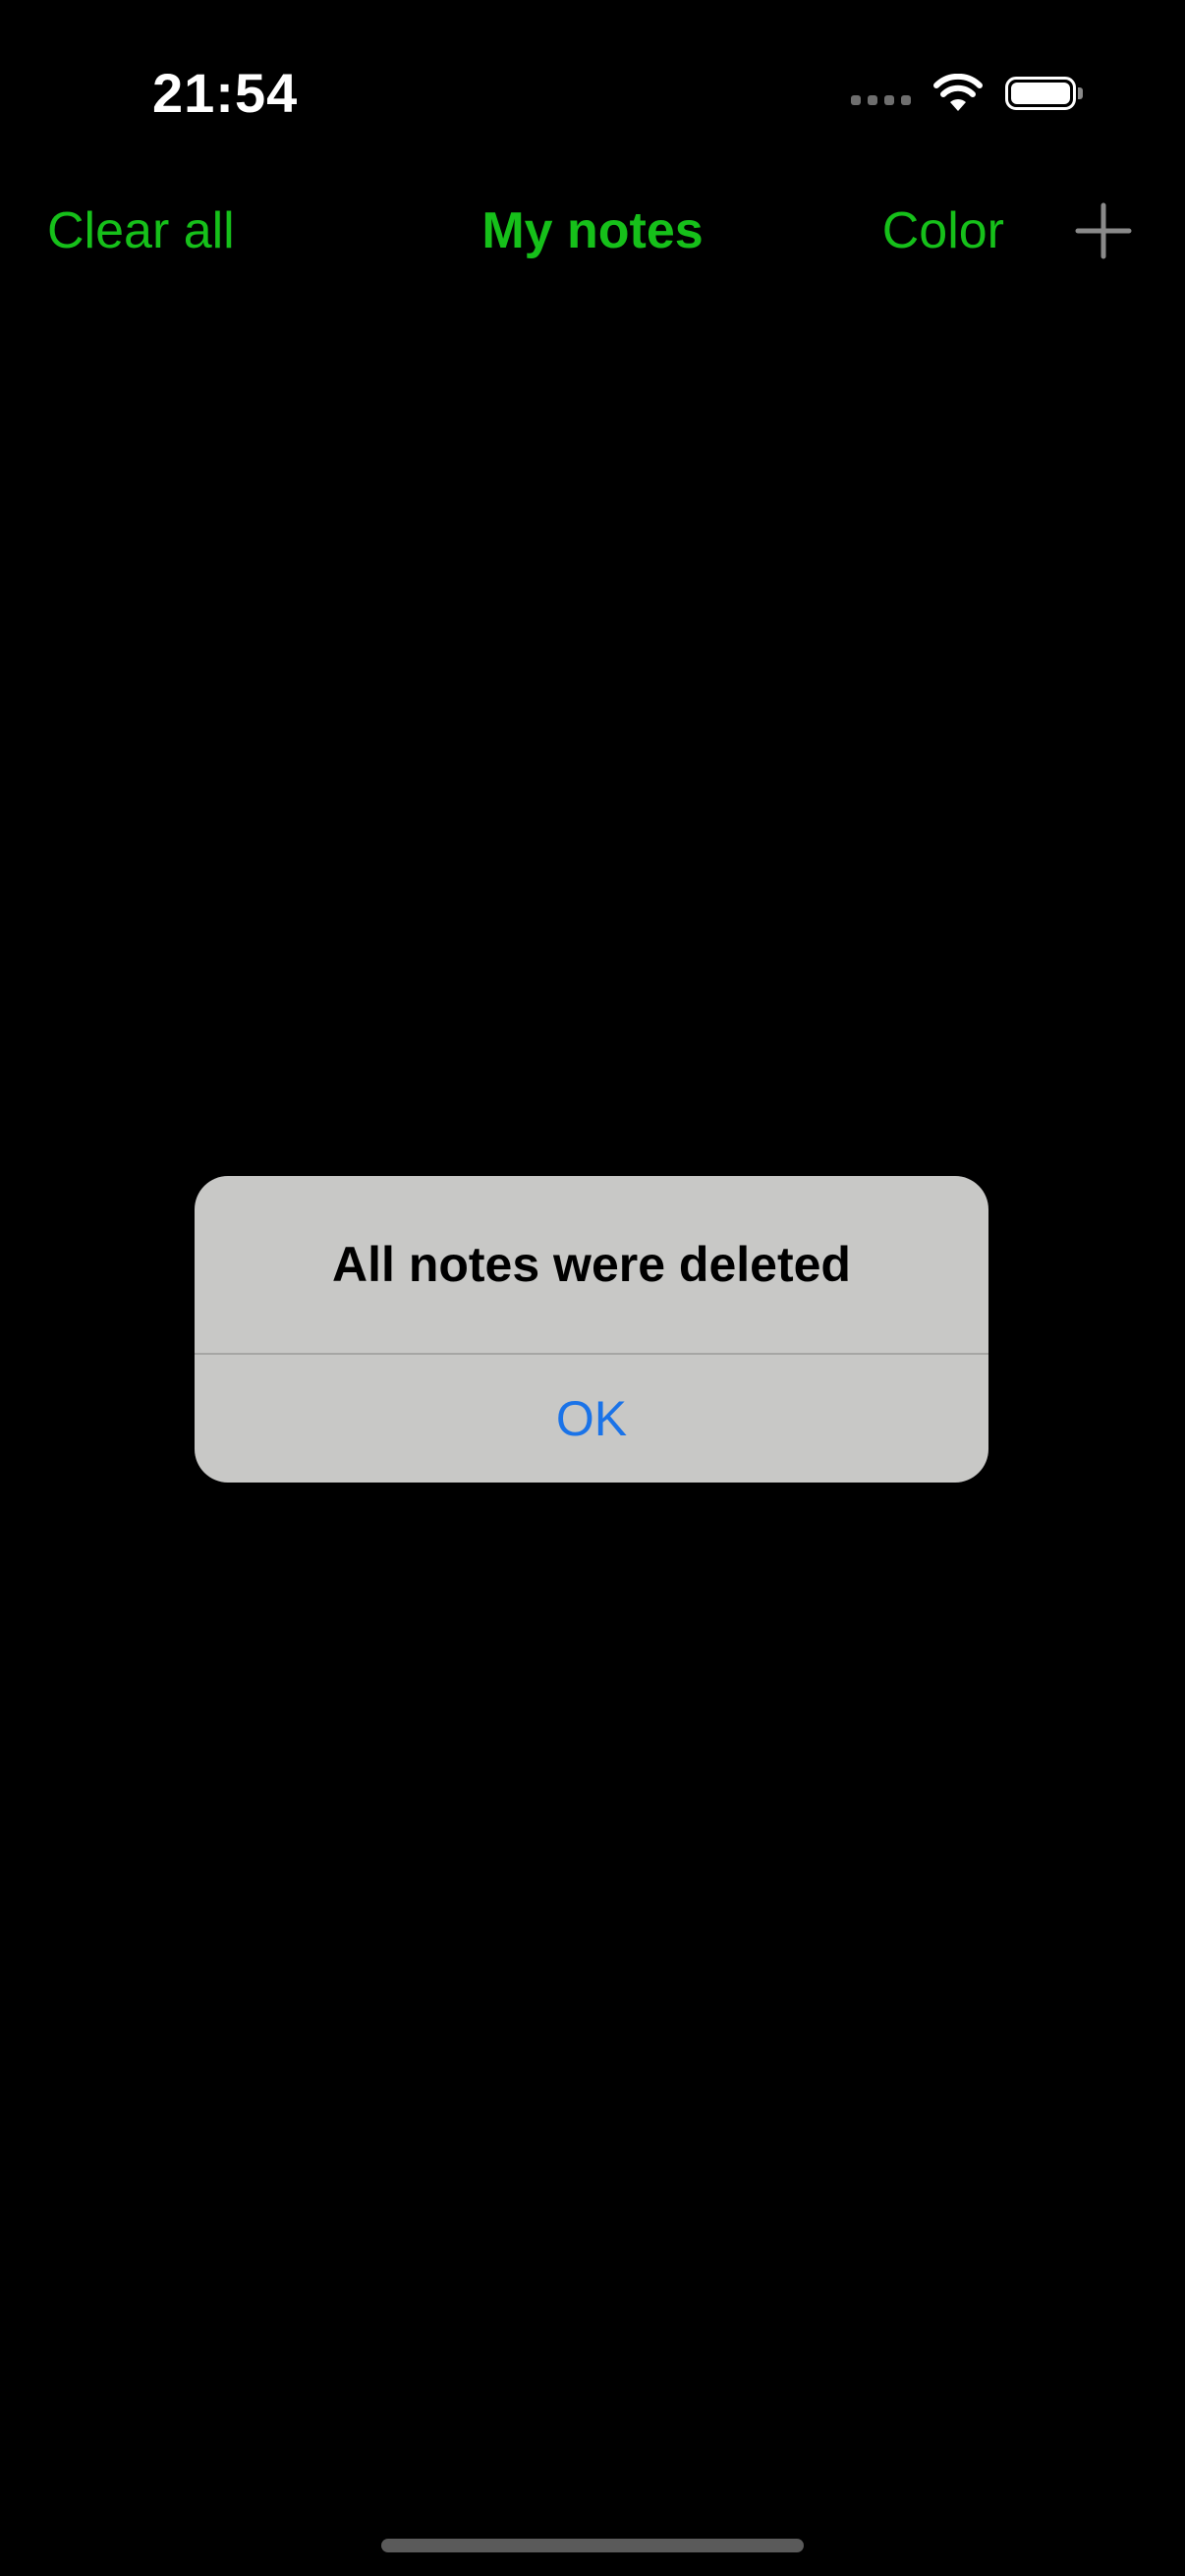 This screenshot has height=2576, width=1185. Describe the element at coordinates (592, 1419) in the screenshot. I see `alert-ok-button: OK` at that location.